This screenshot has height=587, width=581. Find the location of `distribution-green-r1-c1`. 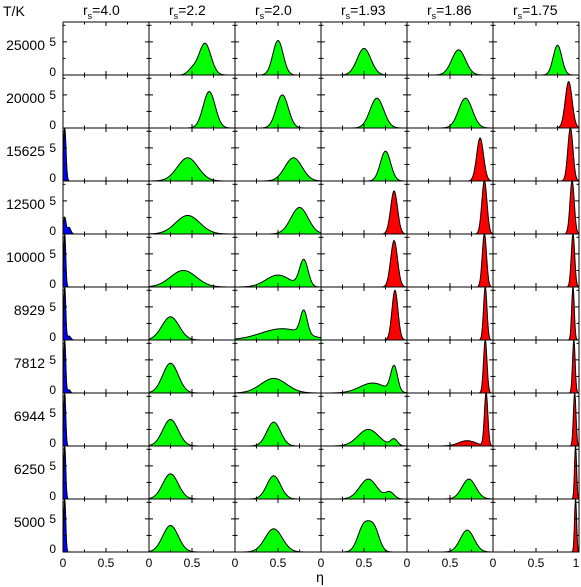

distribution-green-r1-c1 is located at coordinates (192, 110).